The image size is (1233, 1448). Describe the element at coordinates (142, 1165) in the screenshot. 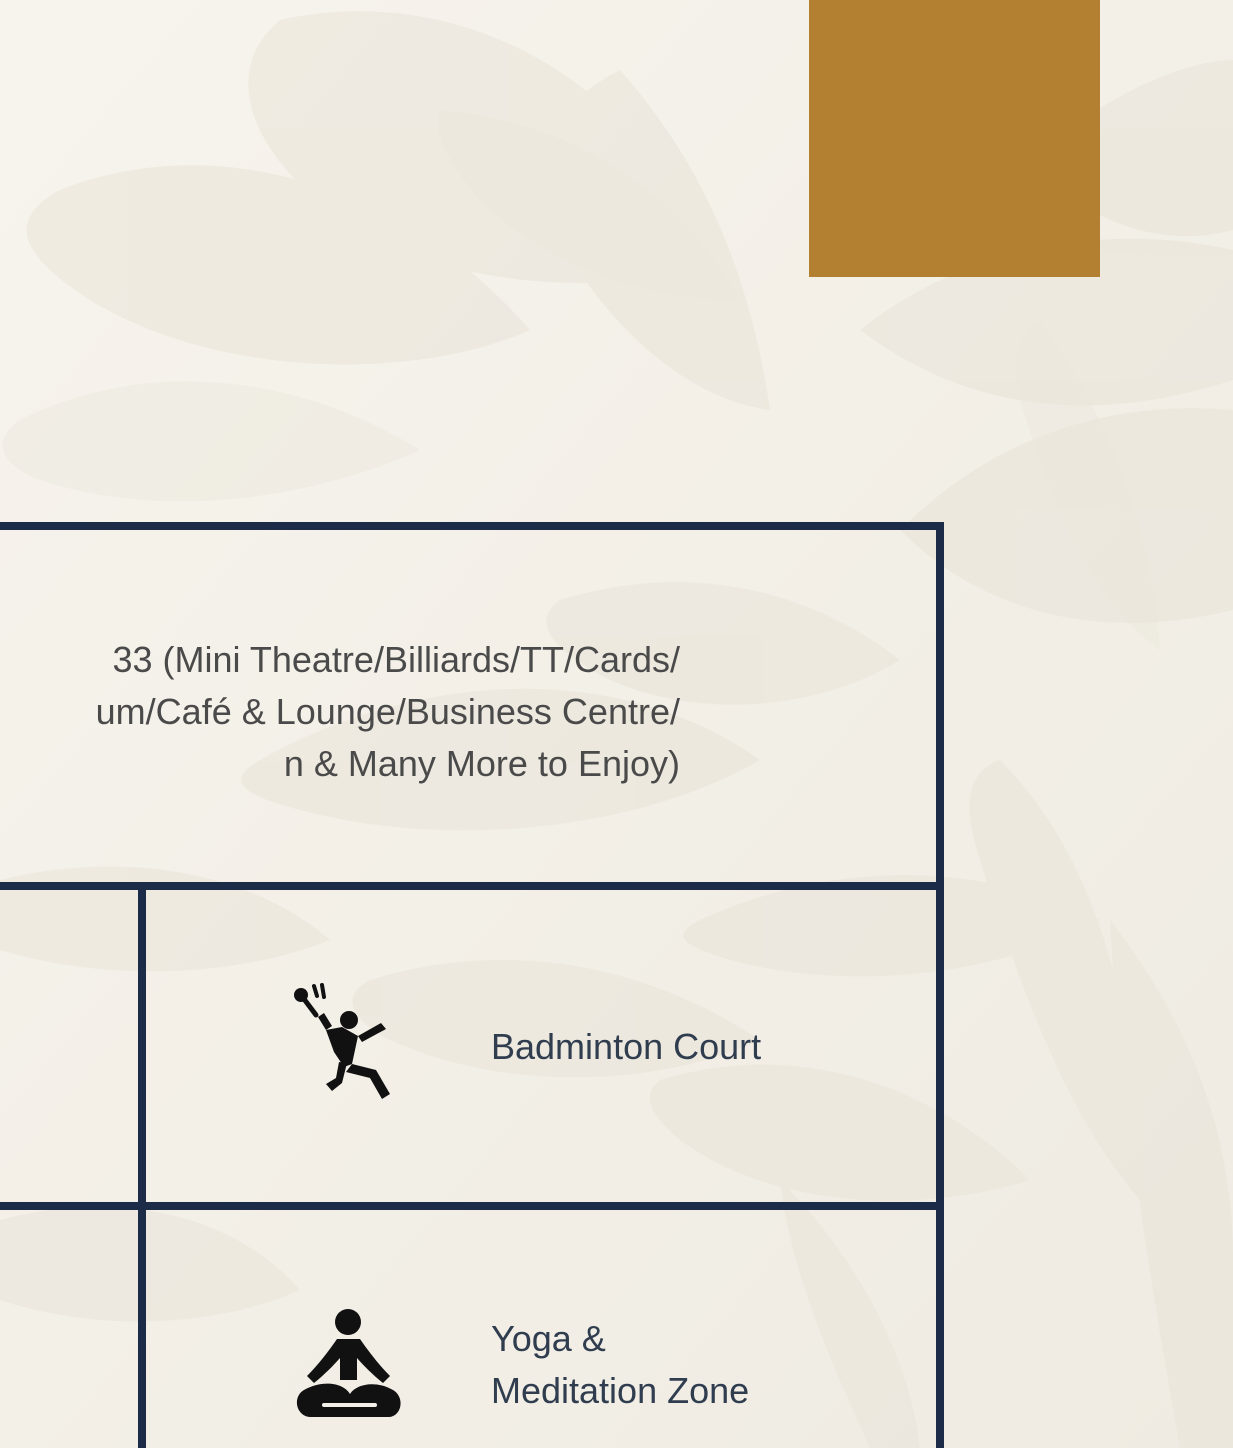

I see `table-column-divider` at that location.